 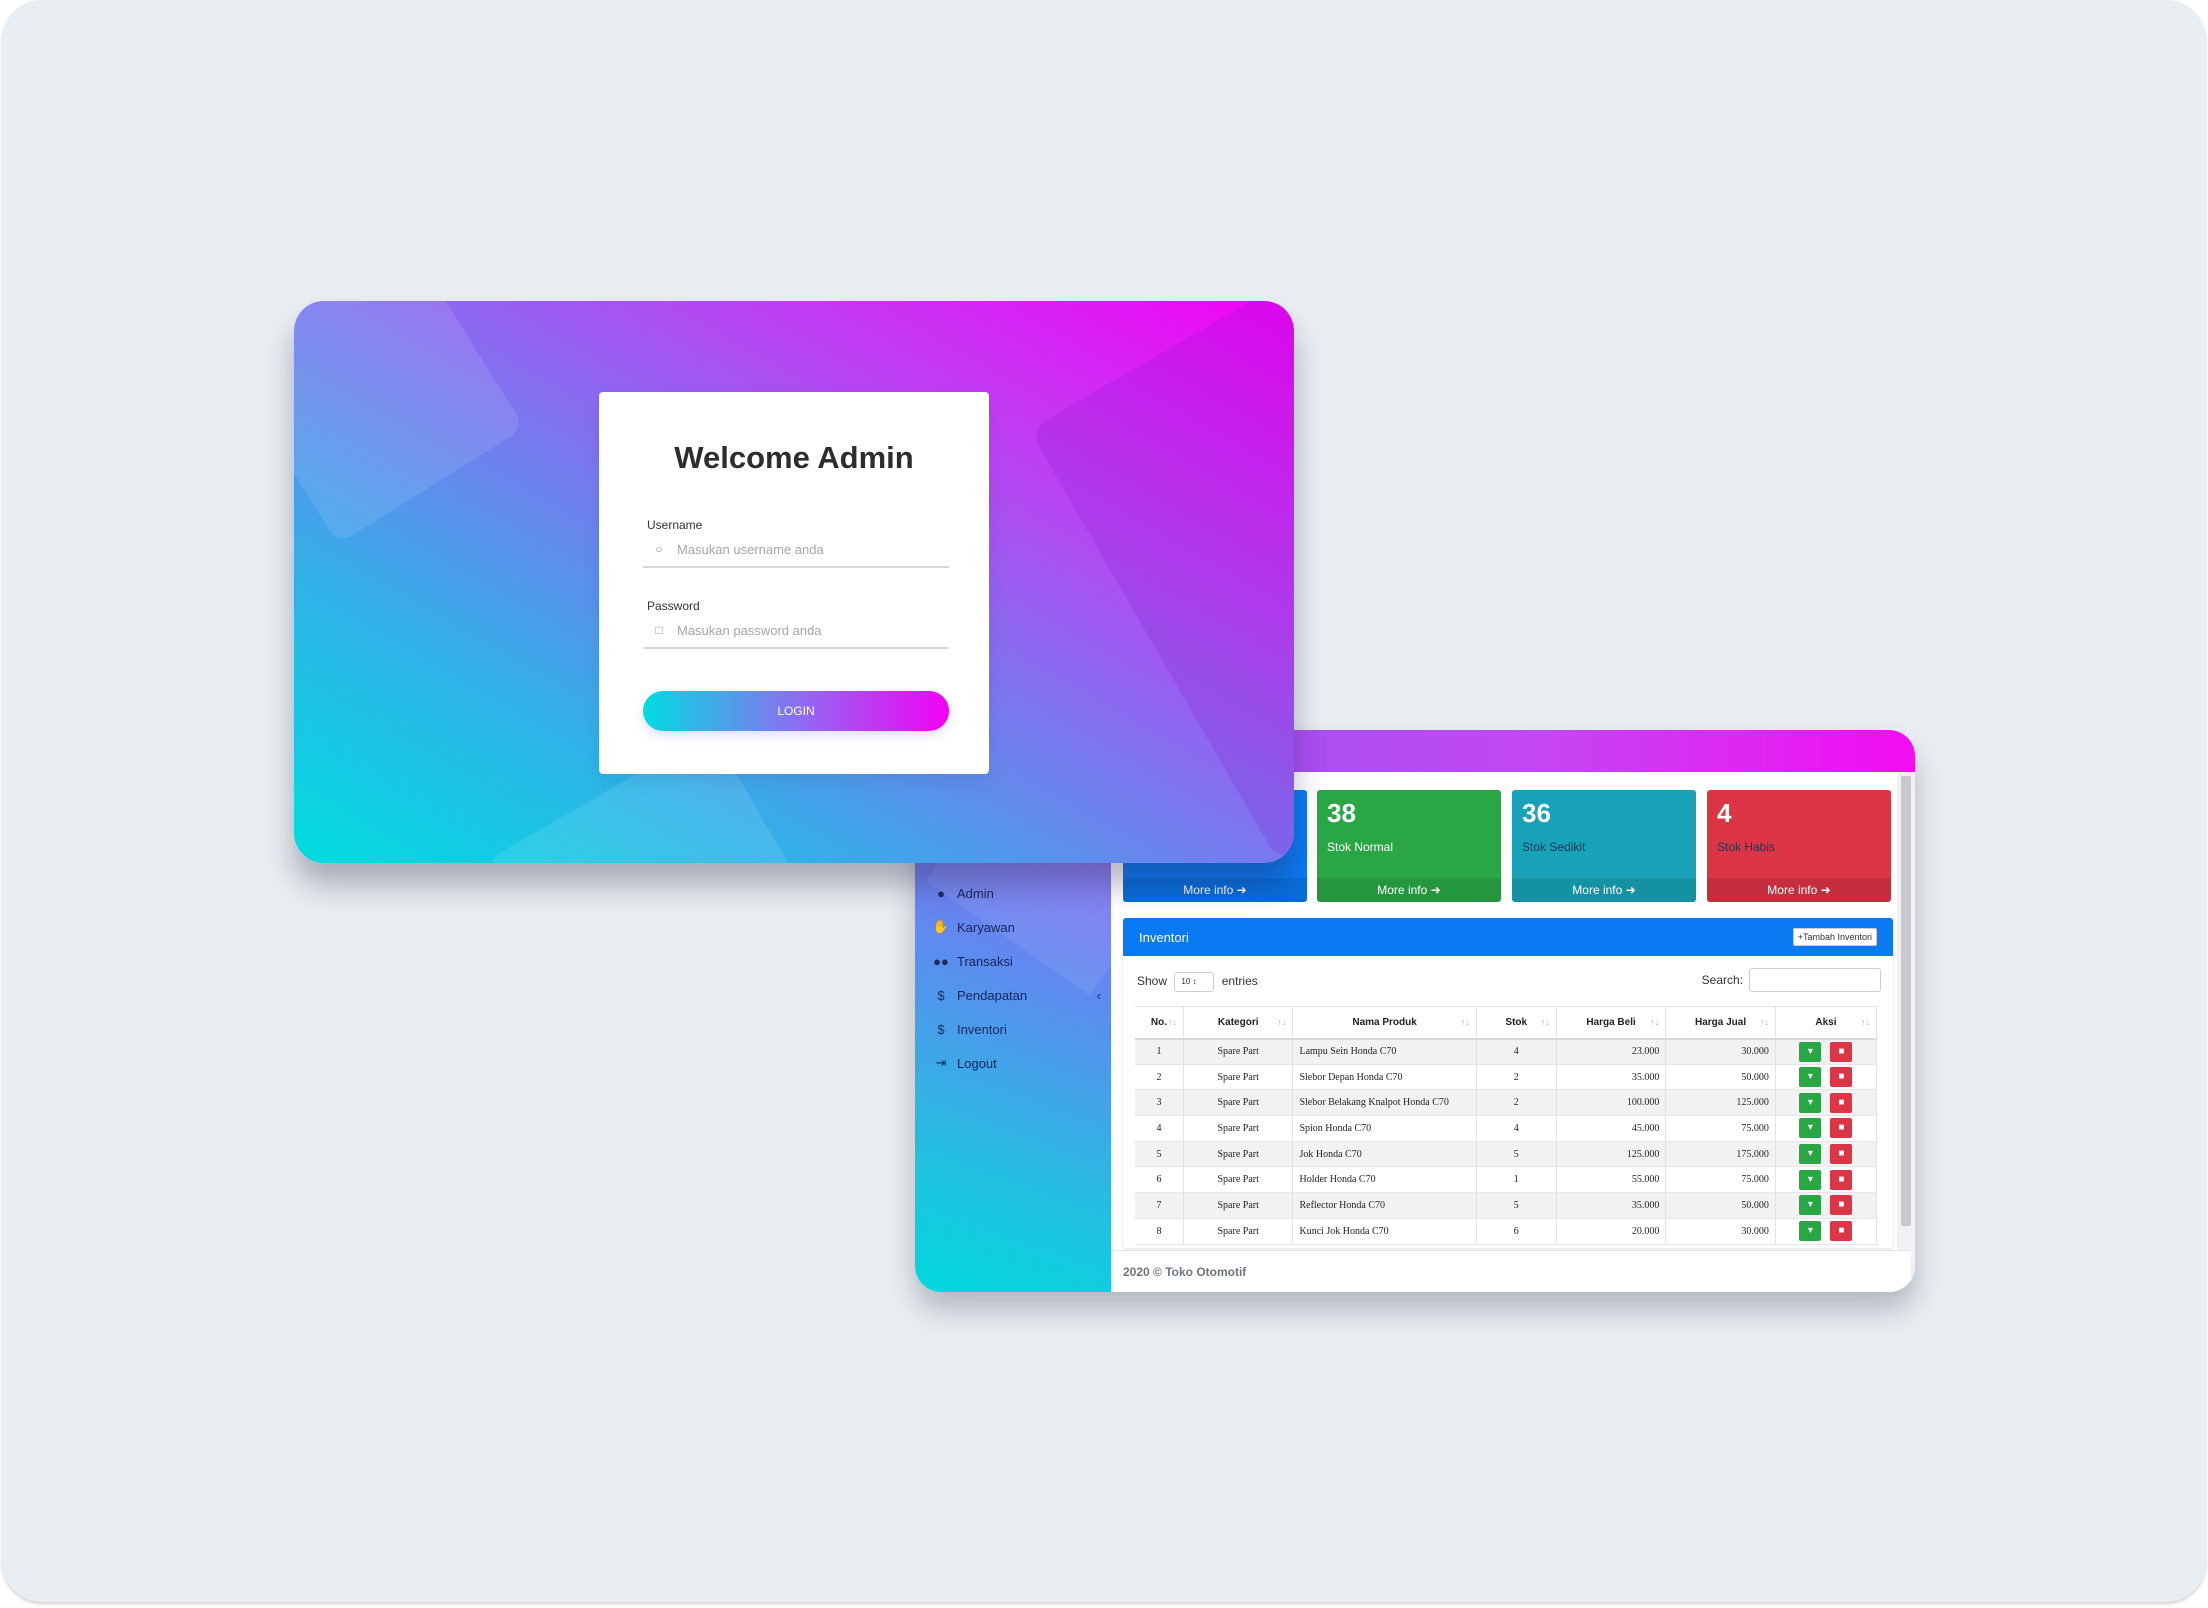 What do you see at coordinates (1016, 961) in the screenshot?
I see `sidebar-item-transaksi: ●● Transaksi` at bounding box center [1016, 961].